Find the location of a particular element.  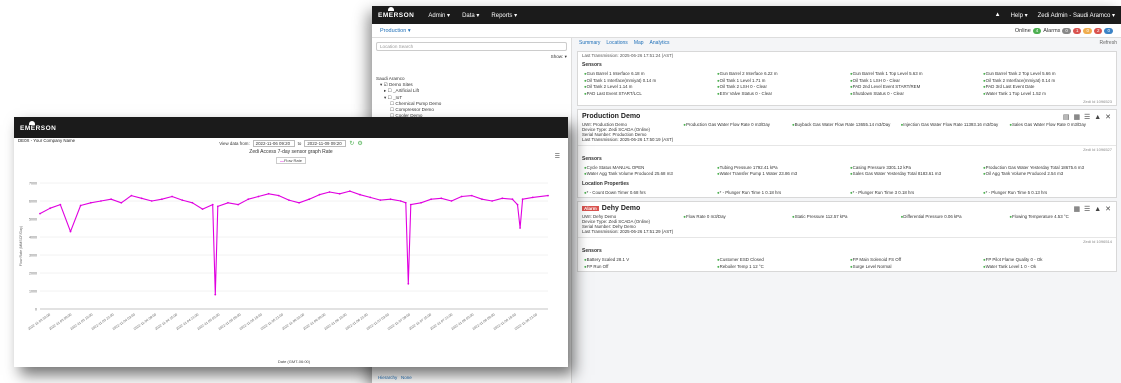

y-tick-label: 1000 is located at coordinates (33, 292).